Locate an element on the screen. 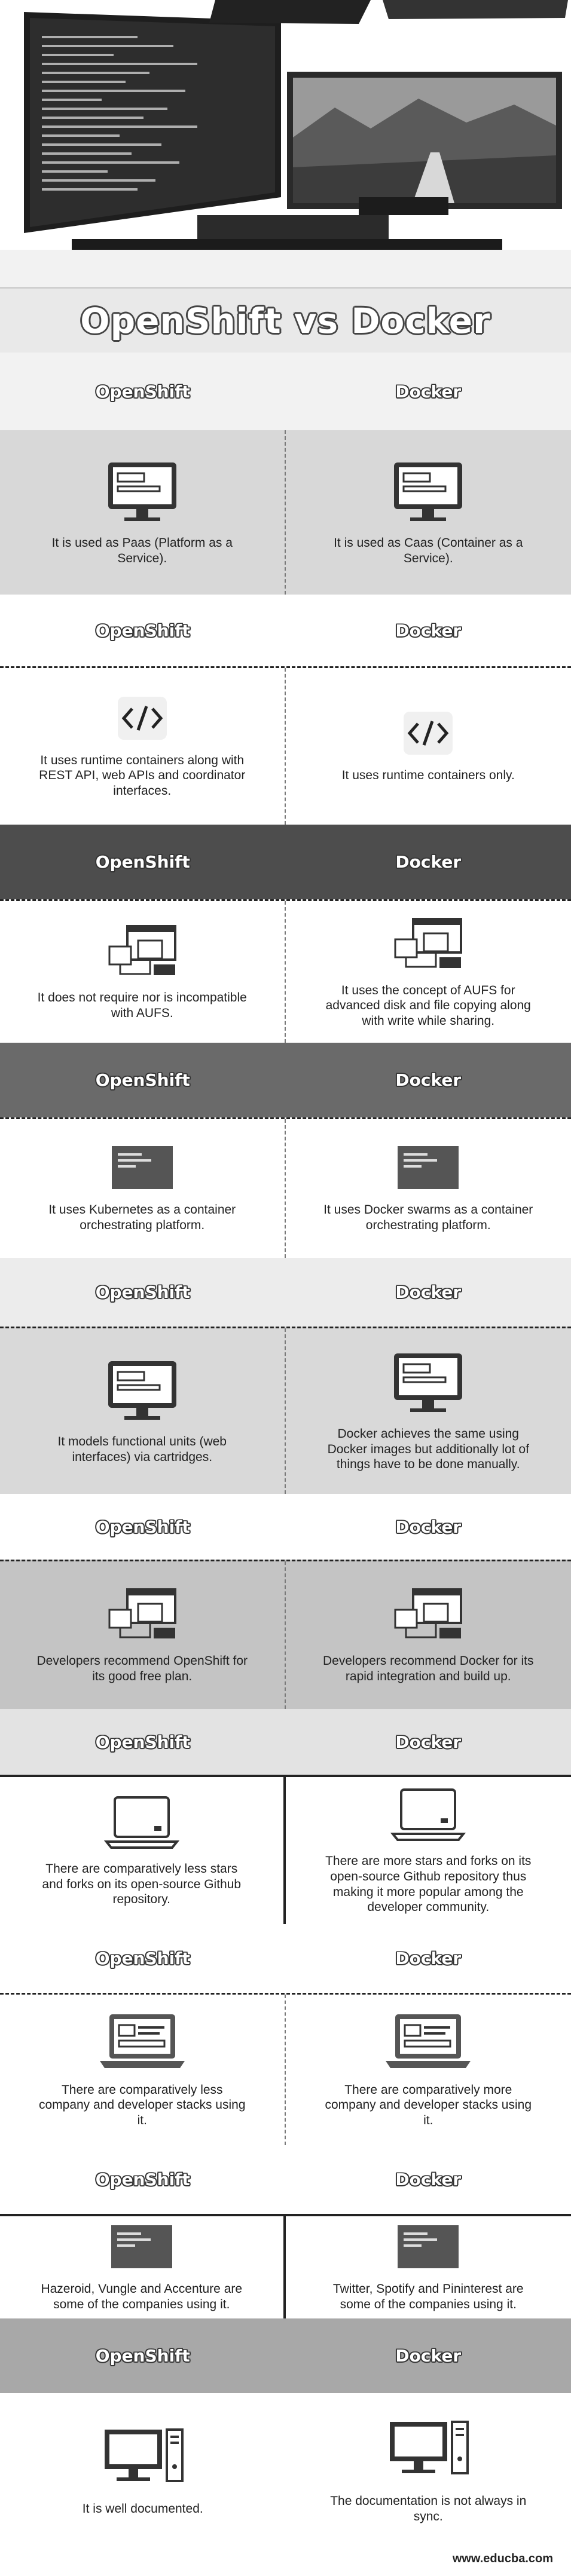 The width and height of the screenshot is (571, 2576). docker-cell: It uses runtime containers only. is located at coordinates (428, 747).